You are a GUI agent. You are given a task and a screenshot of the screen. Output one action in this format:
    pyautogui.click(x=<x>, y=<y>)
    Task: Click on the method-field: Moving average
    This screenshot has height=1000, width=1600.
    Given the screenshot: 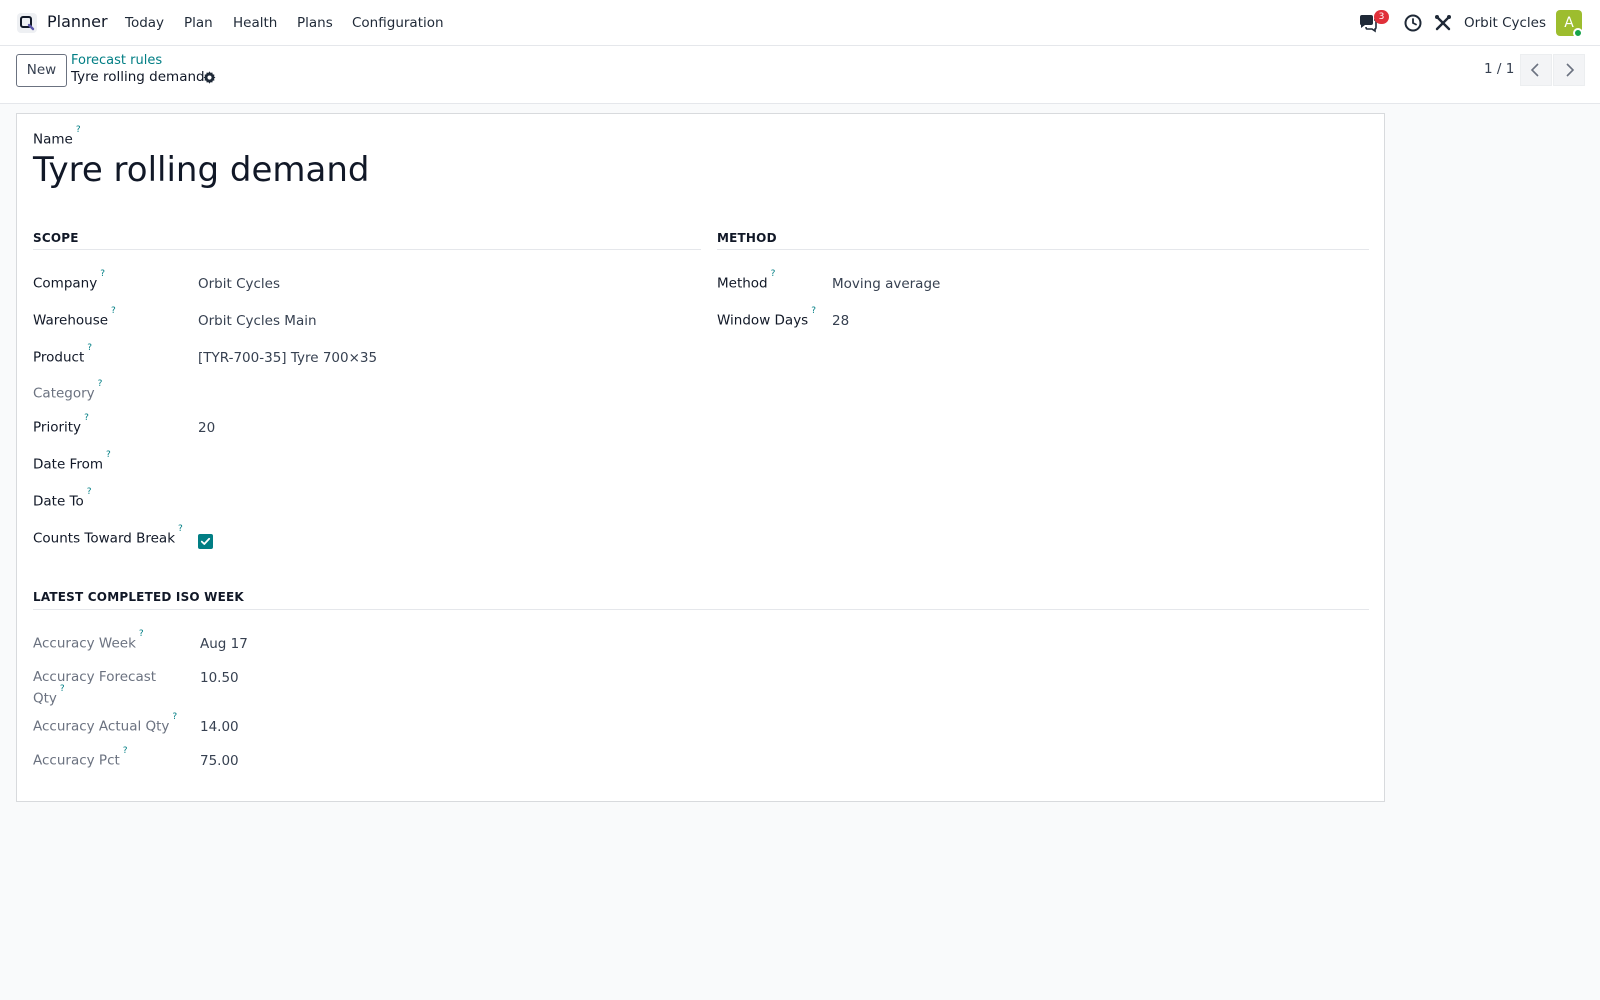 What is the action you would take?
    pyautogui.click(x=886, y=284)
    